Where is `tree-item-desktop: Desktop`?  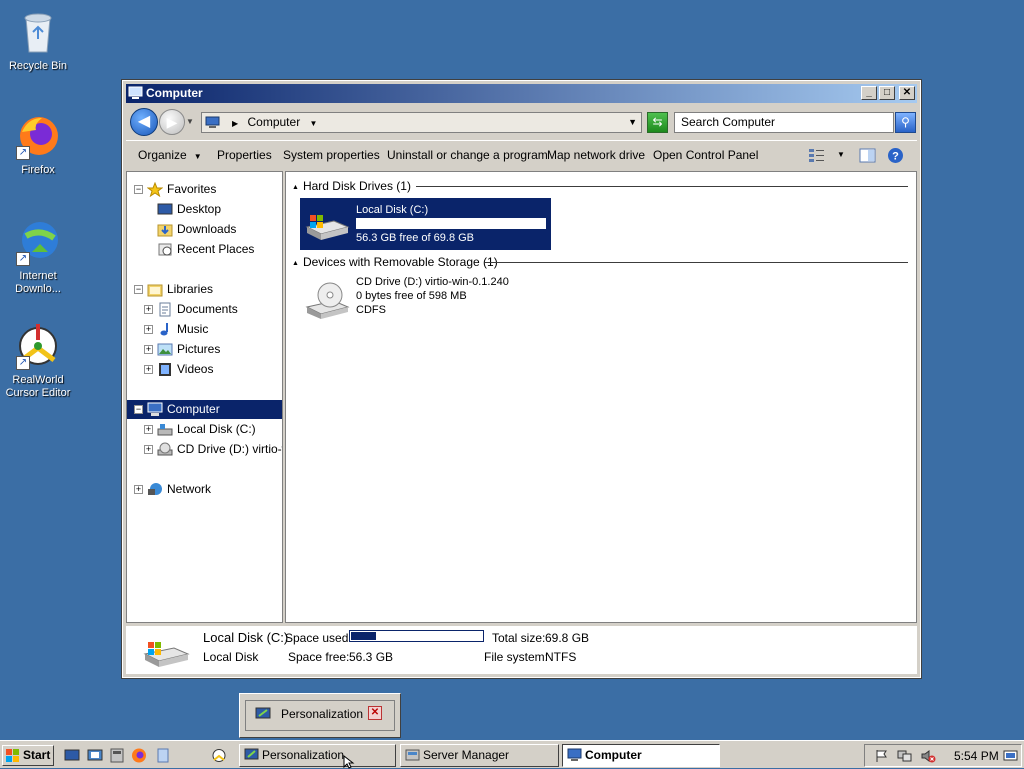
tree-item-desktop: Desktop is located at coordinates (189, 209).